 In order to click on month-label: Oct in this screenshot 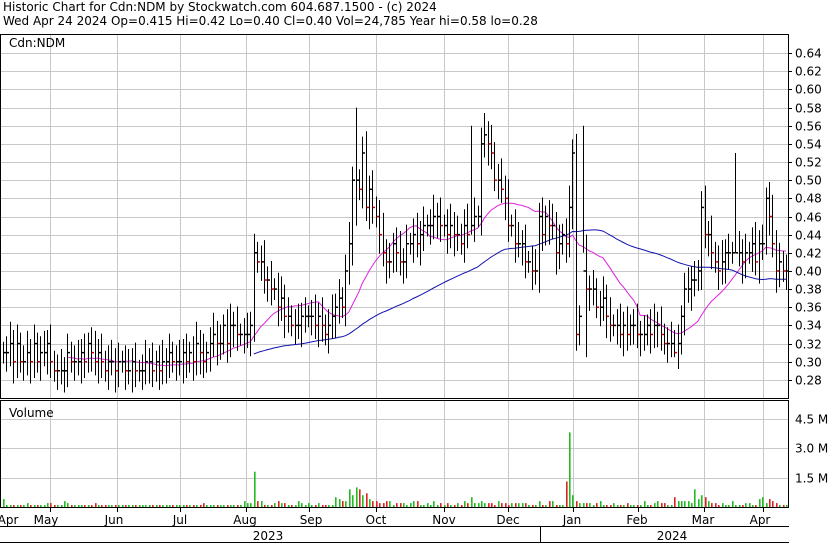, I will do `click(376, 520)`.